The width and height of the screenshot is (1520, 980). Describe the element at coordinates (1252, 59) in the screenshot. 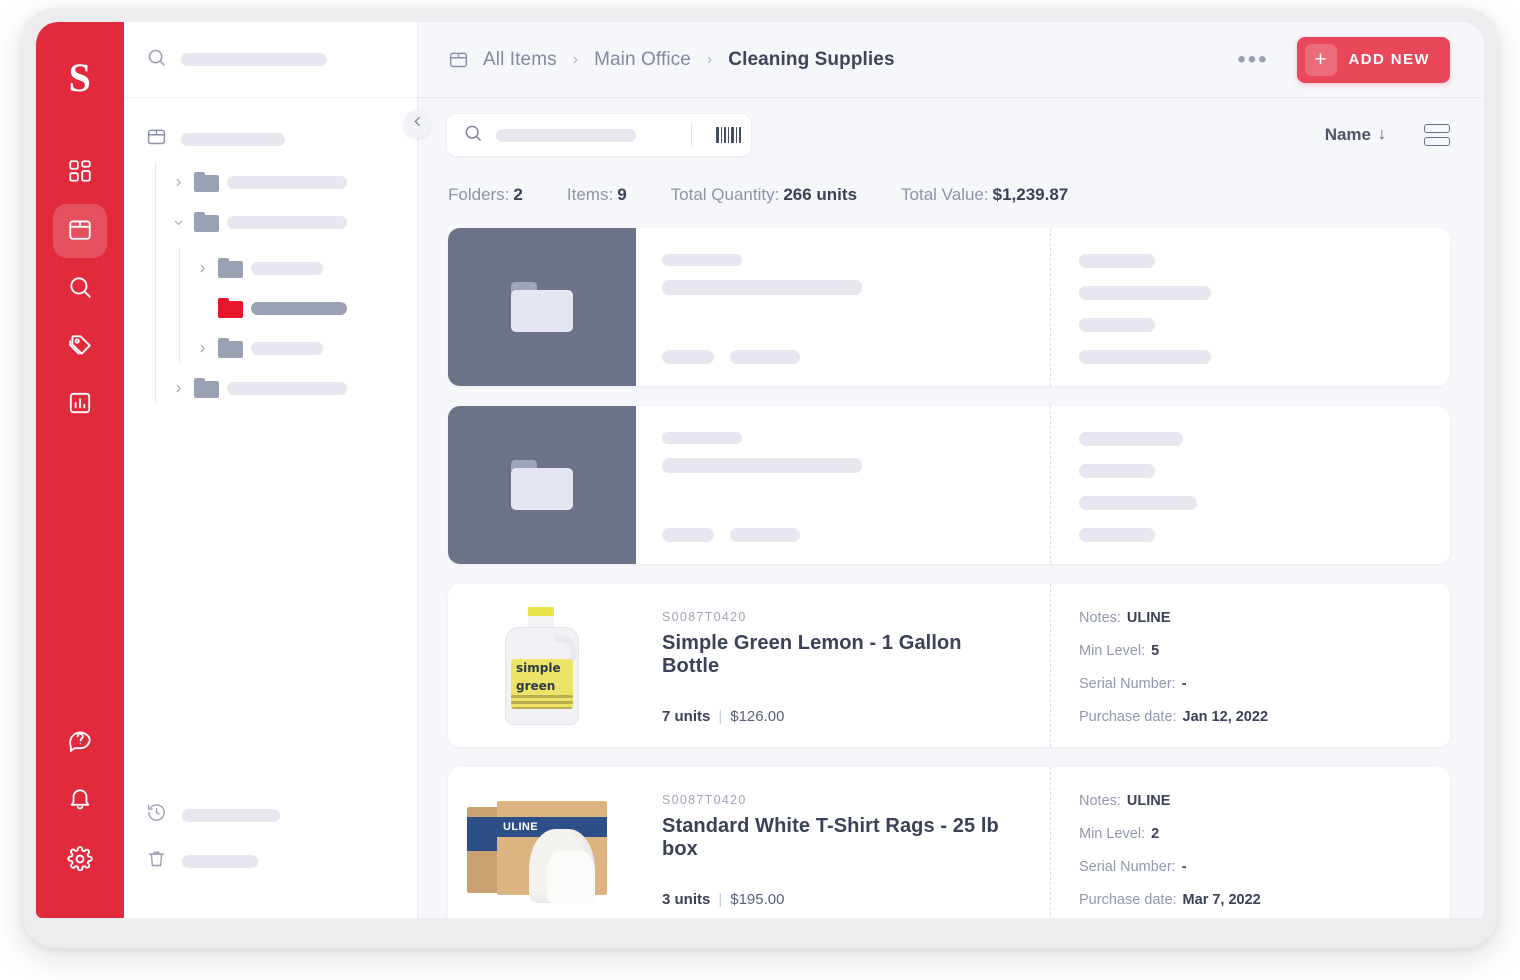

I see `more-options-button: •••` at that location.